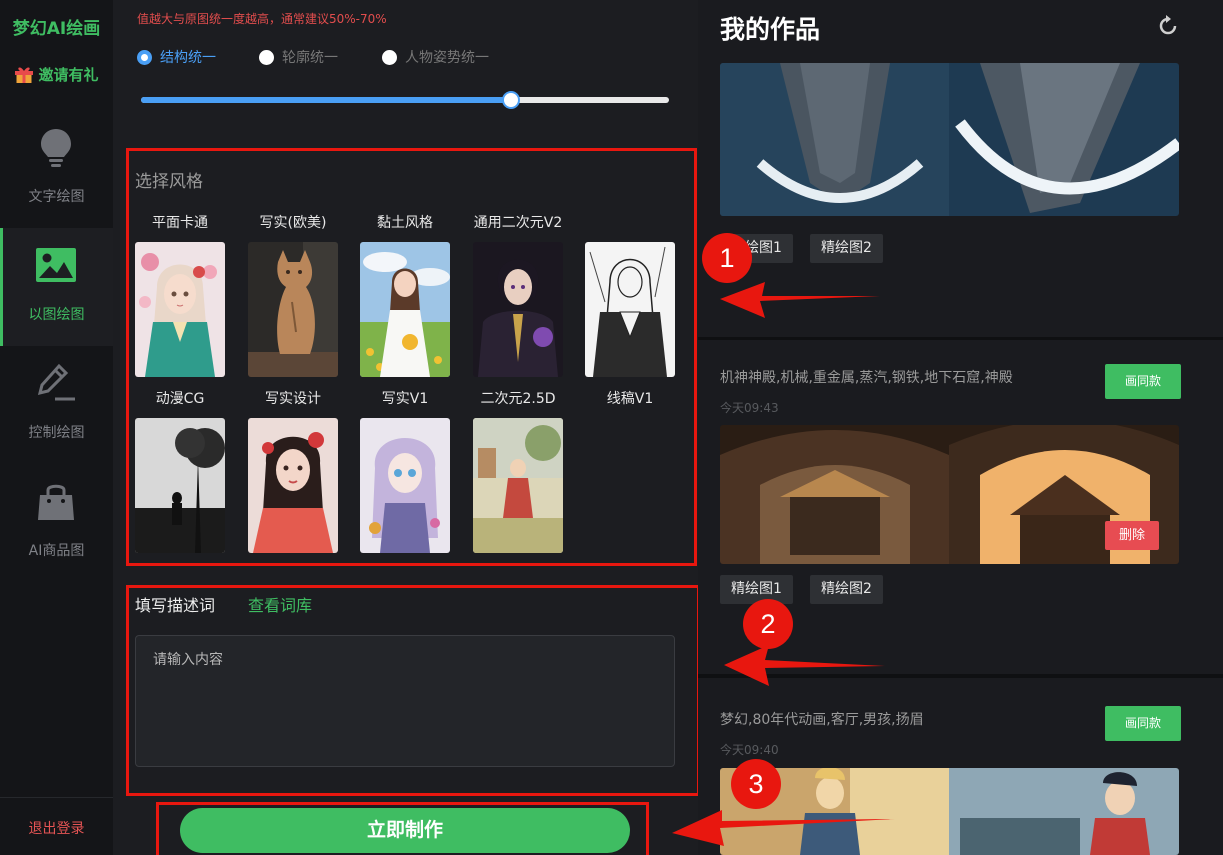 This screenshot has width=1223, height=855. What do you see at coordinates (188, 58) in the screenshot?
I see `radio-label: 结构统一` at bounding box center [188, 58].